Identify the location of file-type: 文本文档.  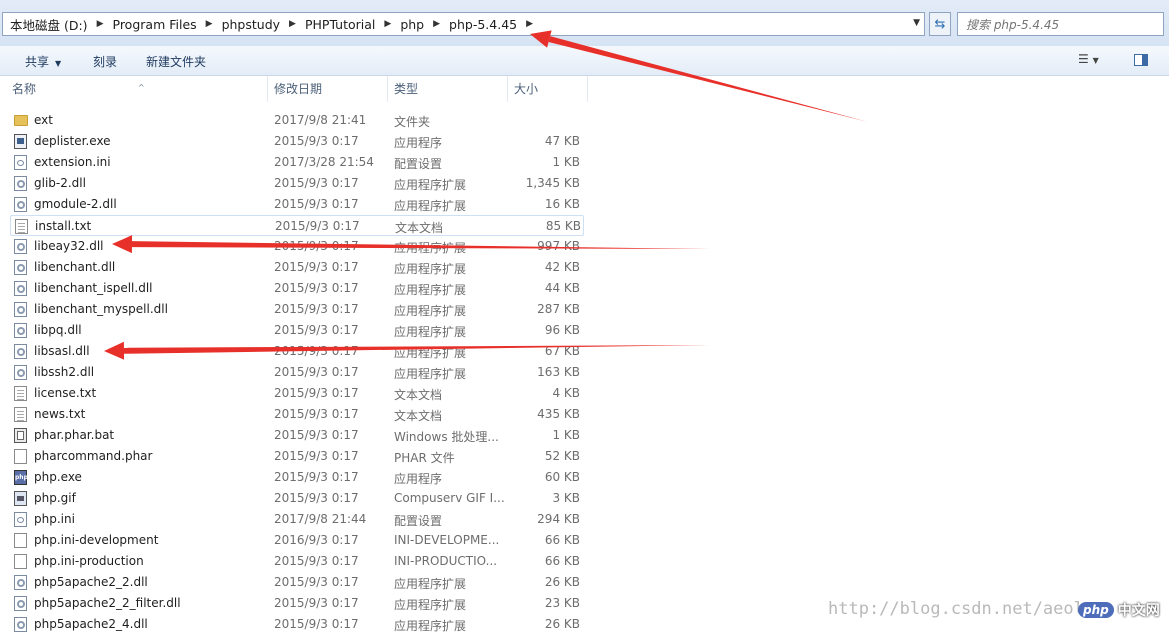
(418, 395).